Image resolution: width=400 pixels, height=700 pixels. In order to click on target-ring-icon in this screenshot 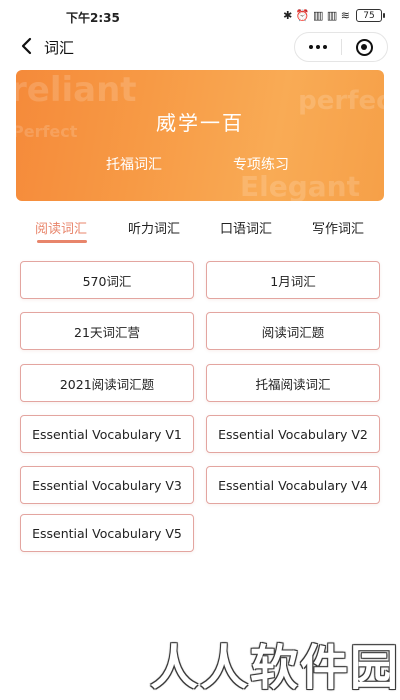, I will do `click(364, 47)`.